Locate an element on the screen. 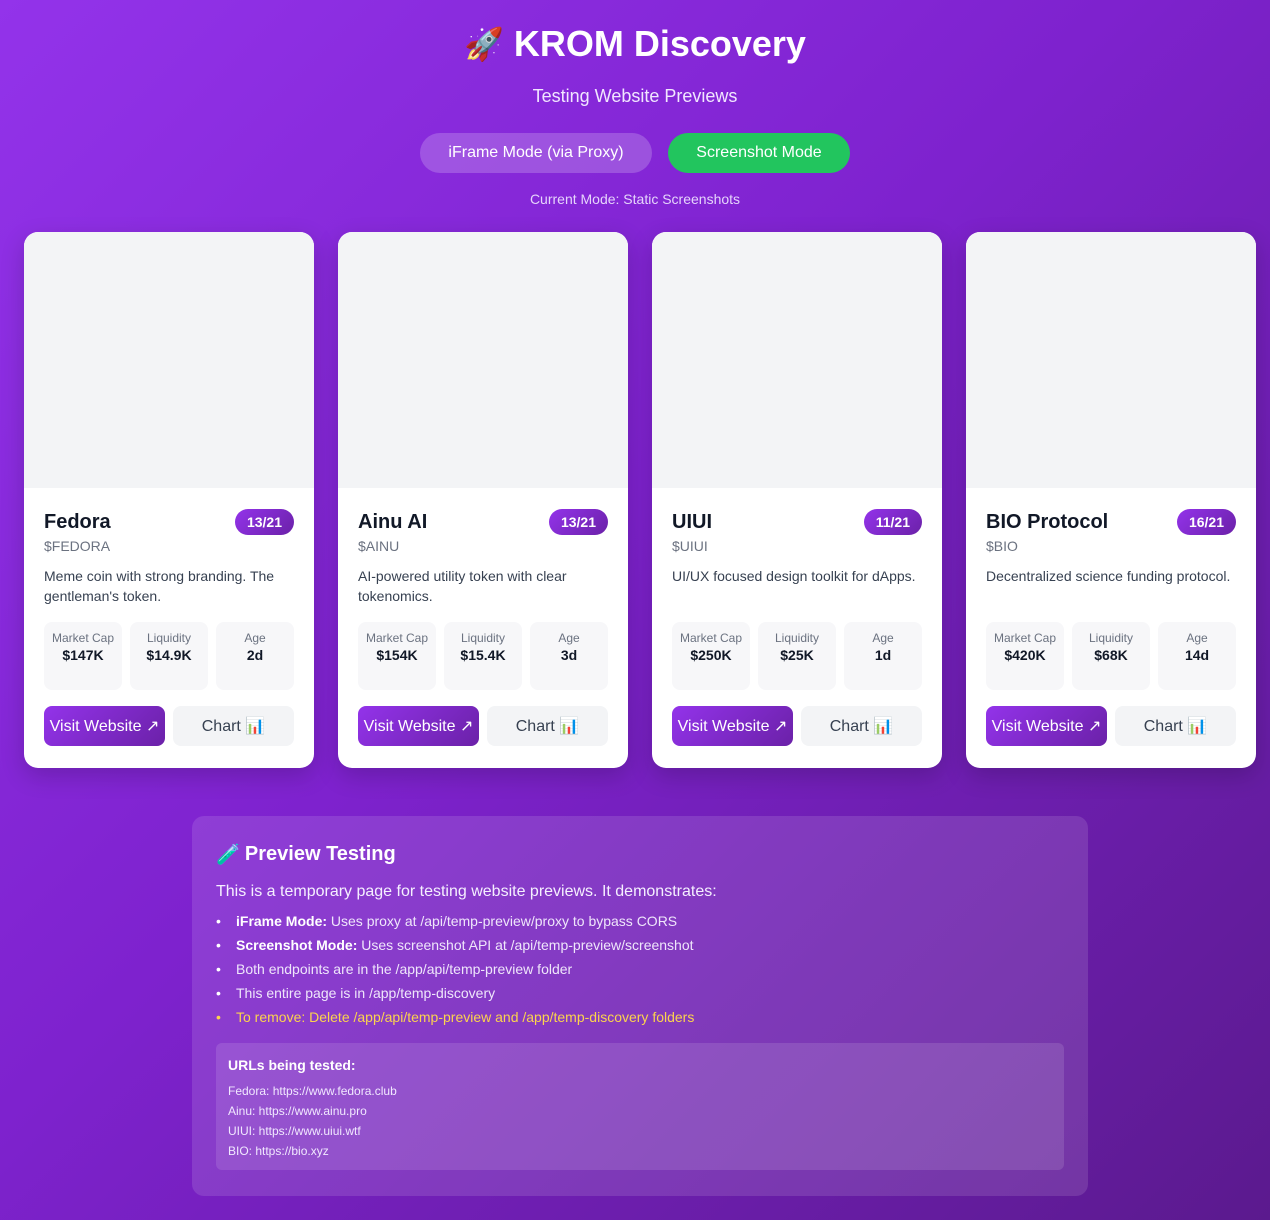  token-description: UI/UX focused design toolkit for dApps. is located at coordinates (794, 576).